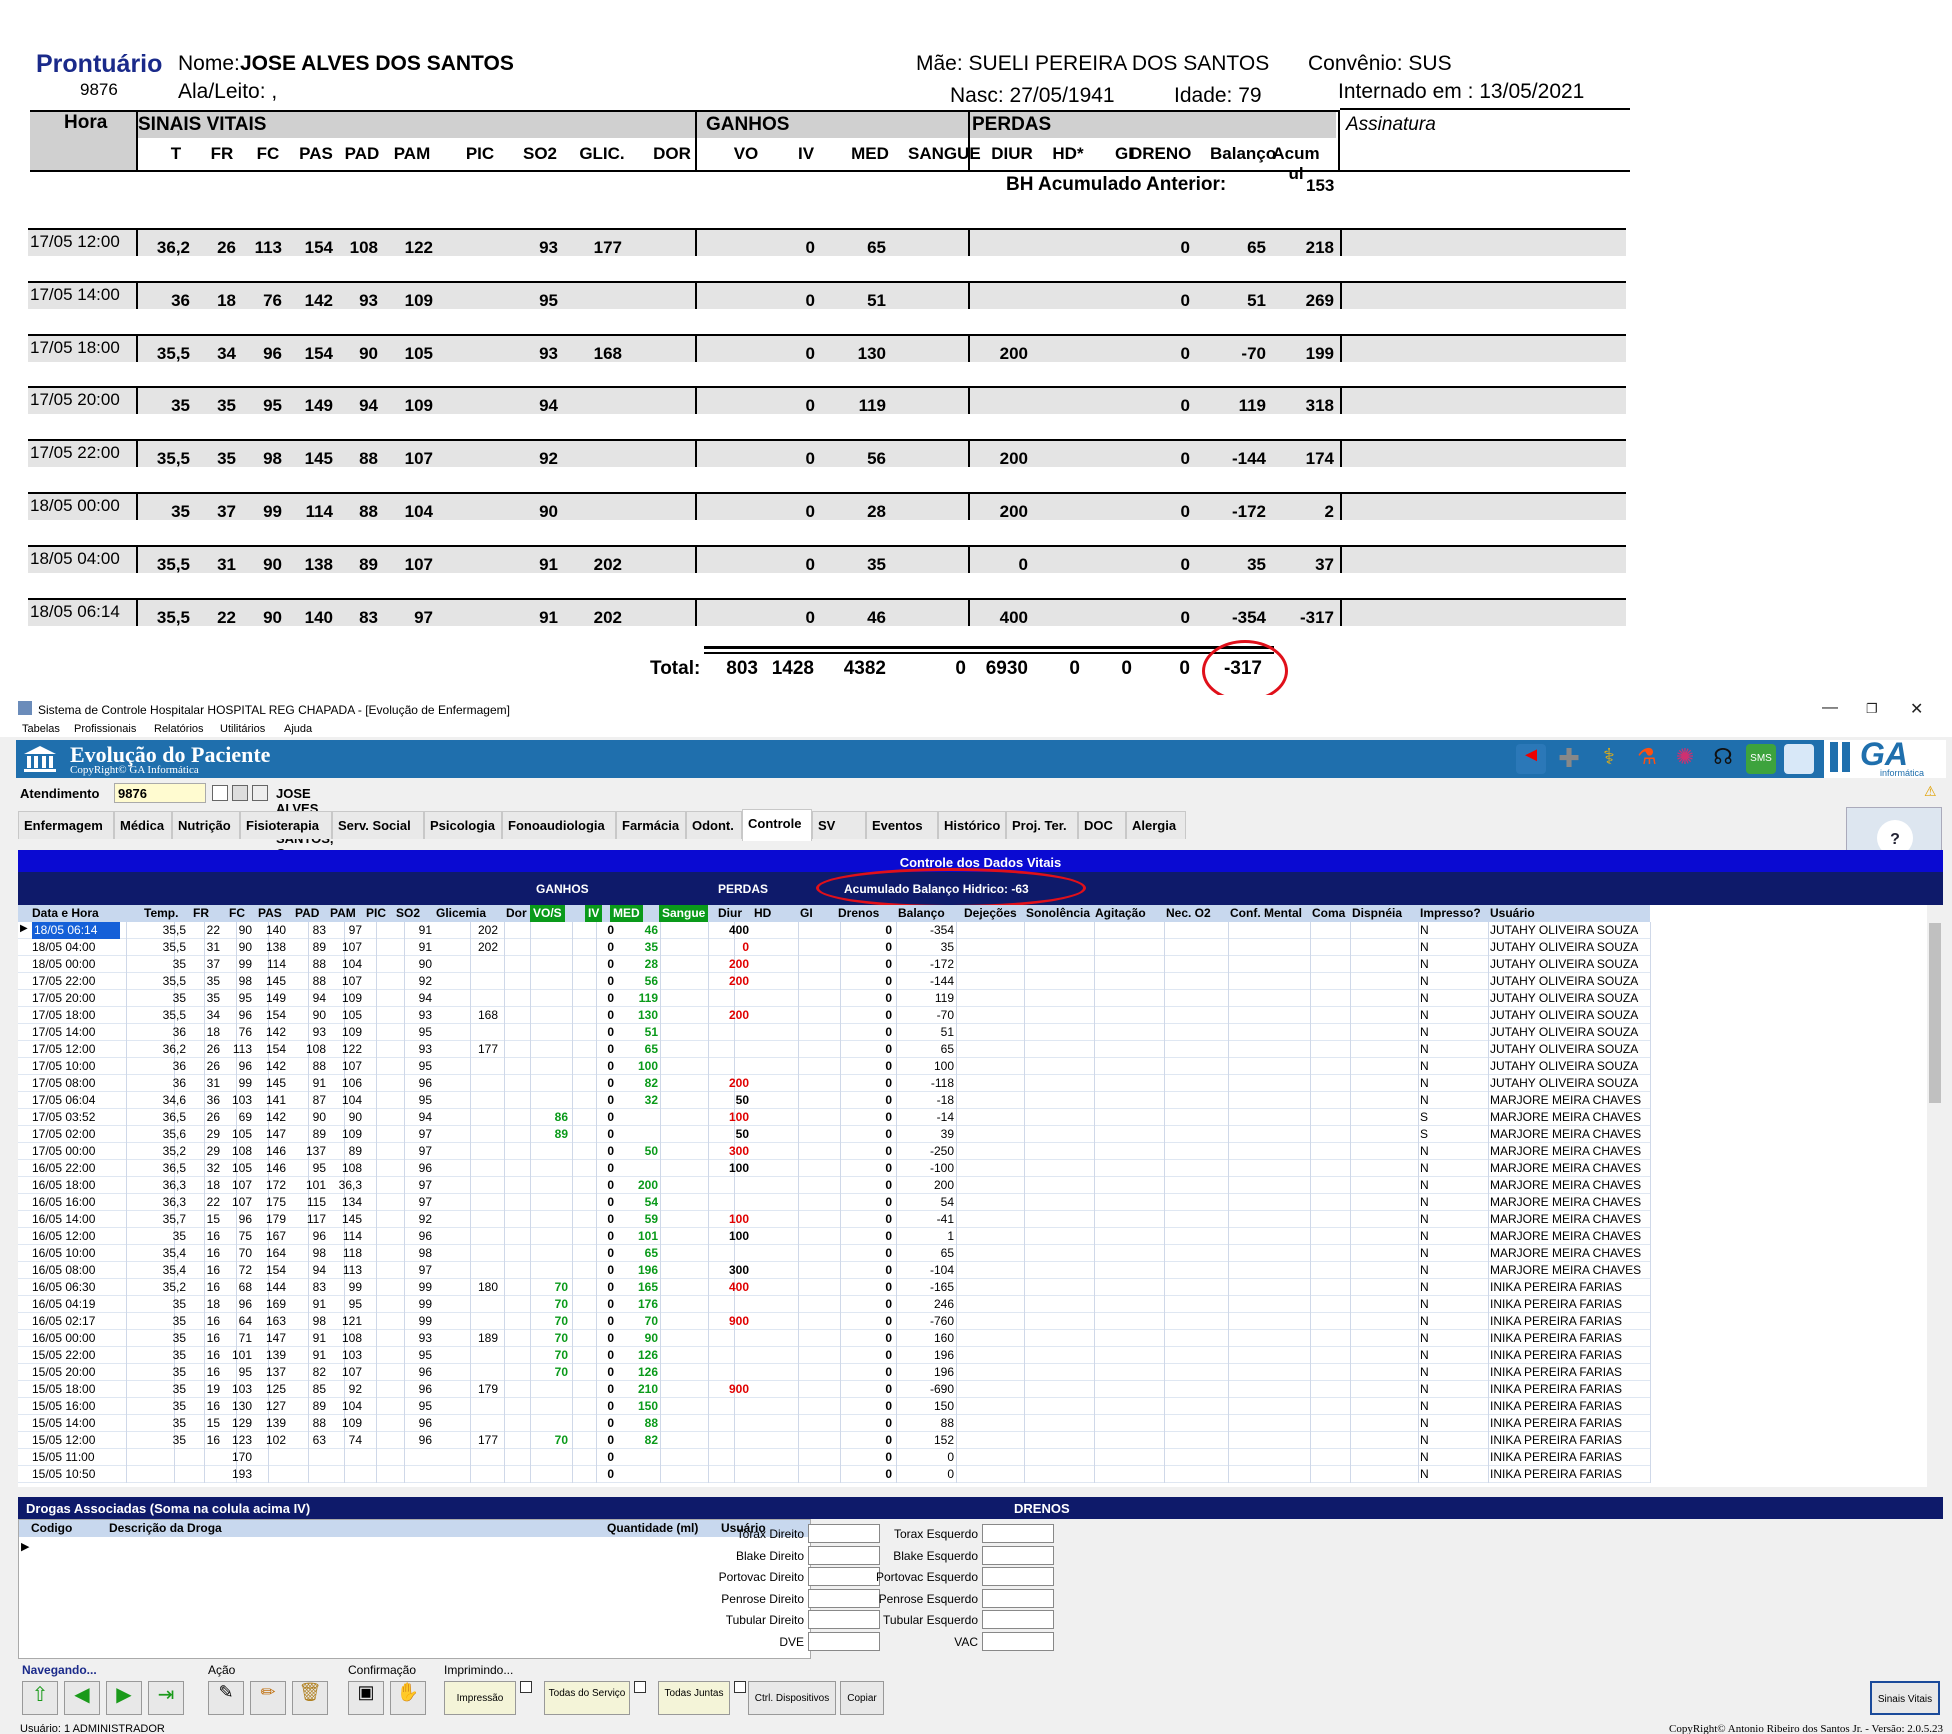 This screenshot has height=1734, width=1952. What do you see at coordinates (640, 1687) in the screenshot?
I see `todas-servico-checkbox` at bounding box center [640, 1687].